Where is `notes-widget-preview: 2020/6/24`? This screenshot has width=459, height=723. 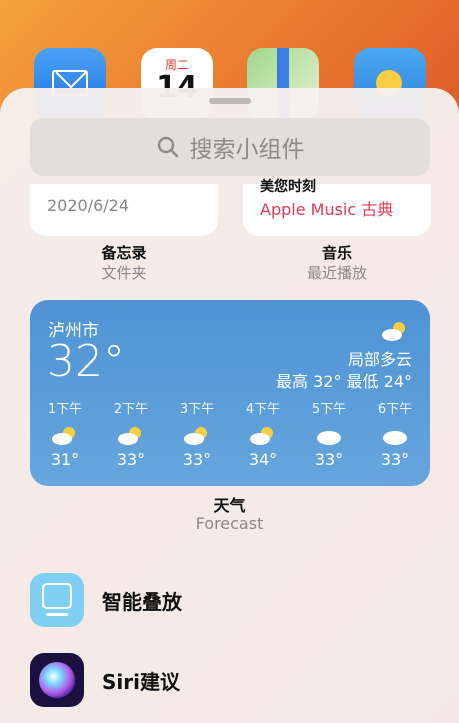
notes-widget-preview: 2020/6/24 is located at coordinates (124, 210).